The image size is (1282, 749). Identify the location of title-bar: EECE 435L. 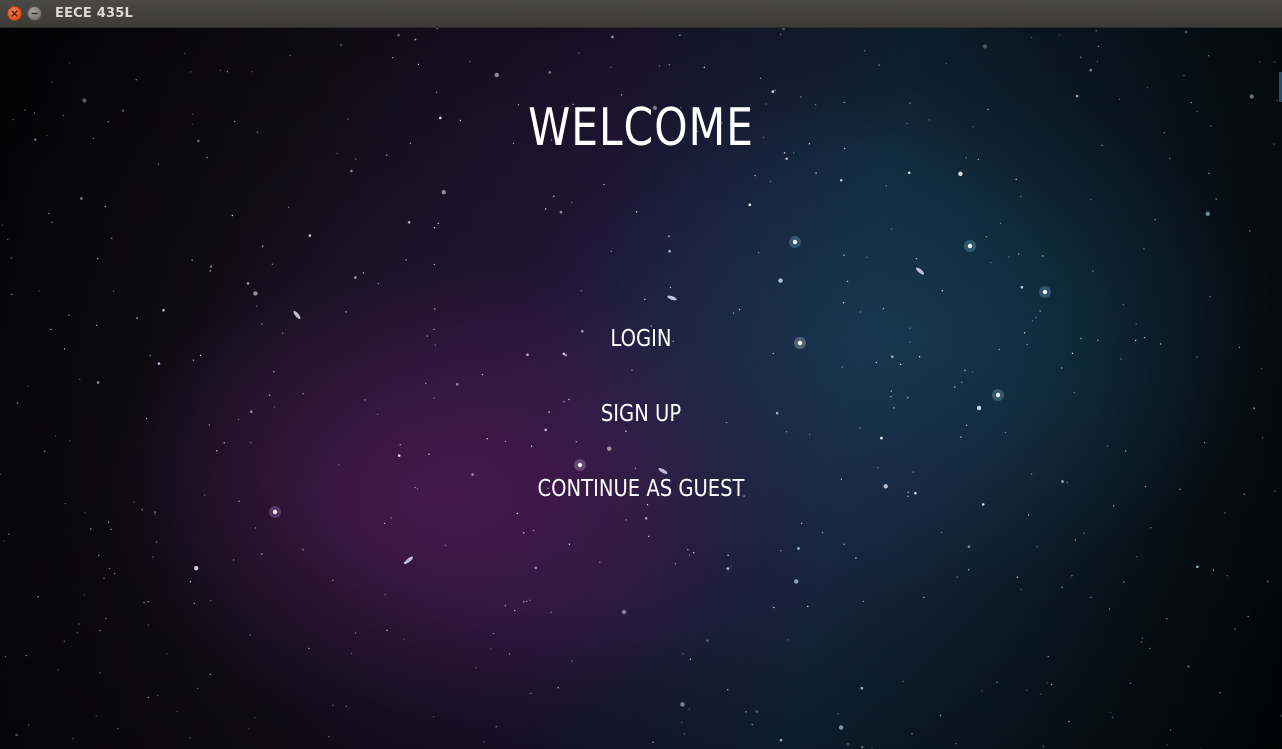
(641, 14).